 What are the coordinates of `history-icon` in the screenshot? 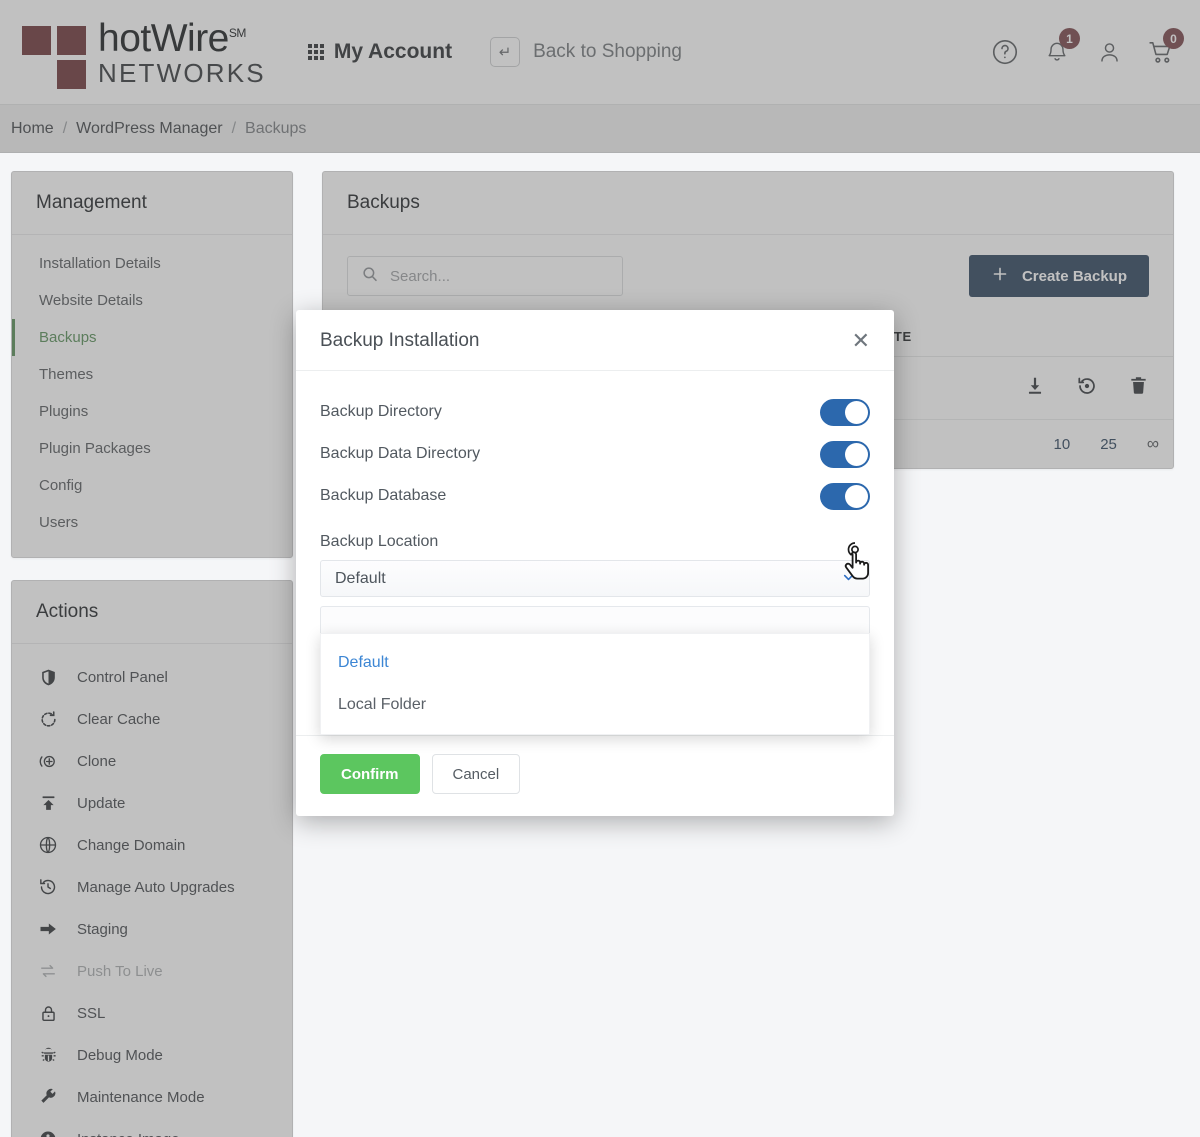 It's located at (48, 887).